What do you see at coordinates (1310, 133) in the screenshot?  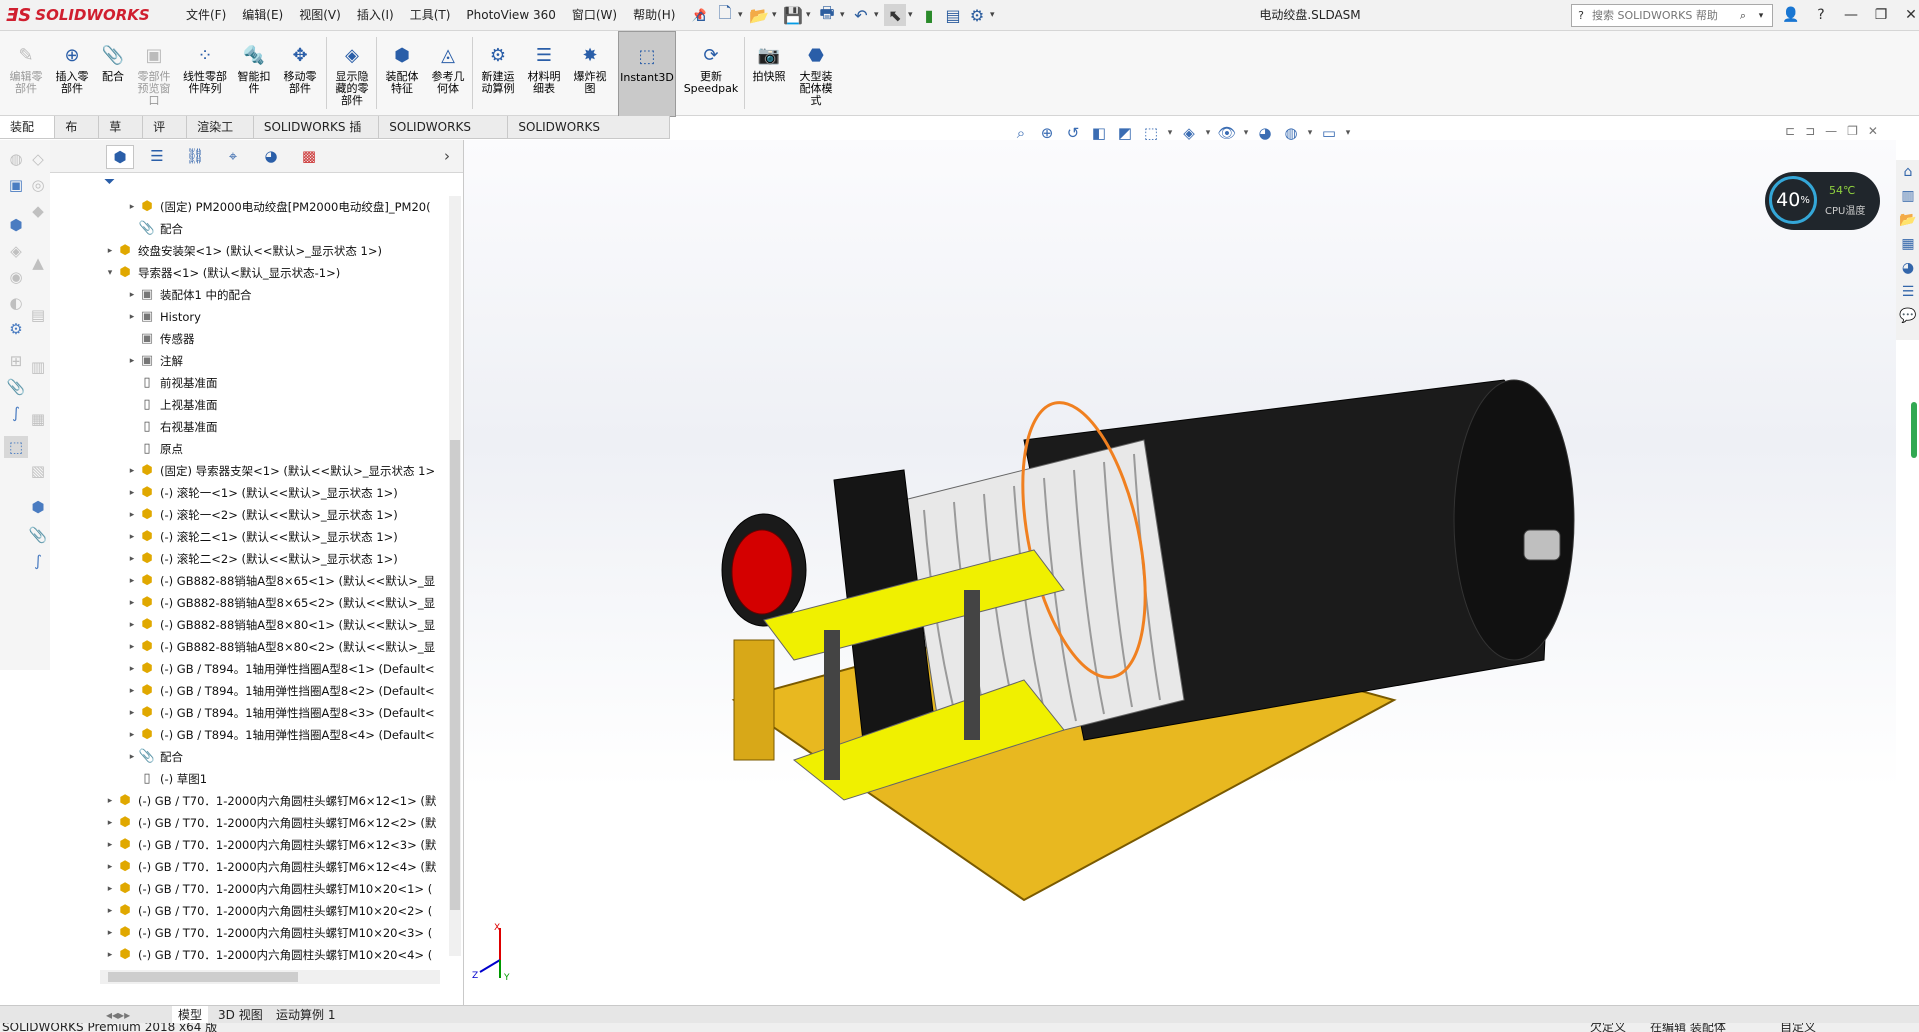 I see `scene-dropdown-icon: ▾` at bounding box center [1310, 133].